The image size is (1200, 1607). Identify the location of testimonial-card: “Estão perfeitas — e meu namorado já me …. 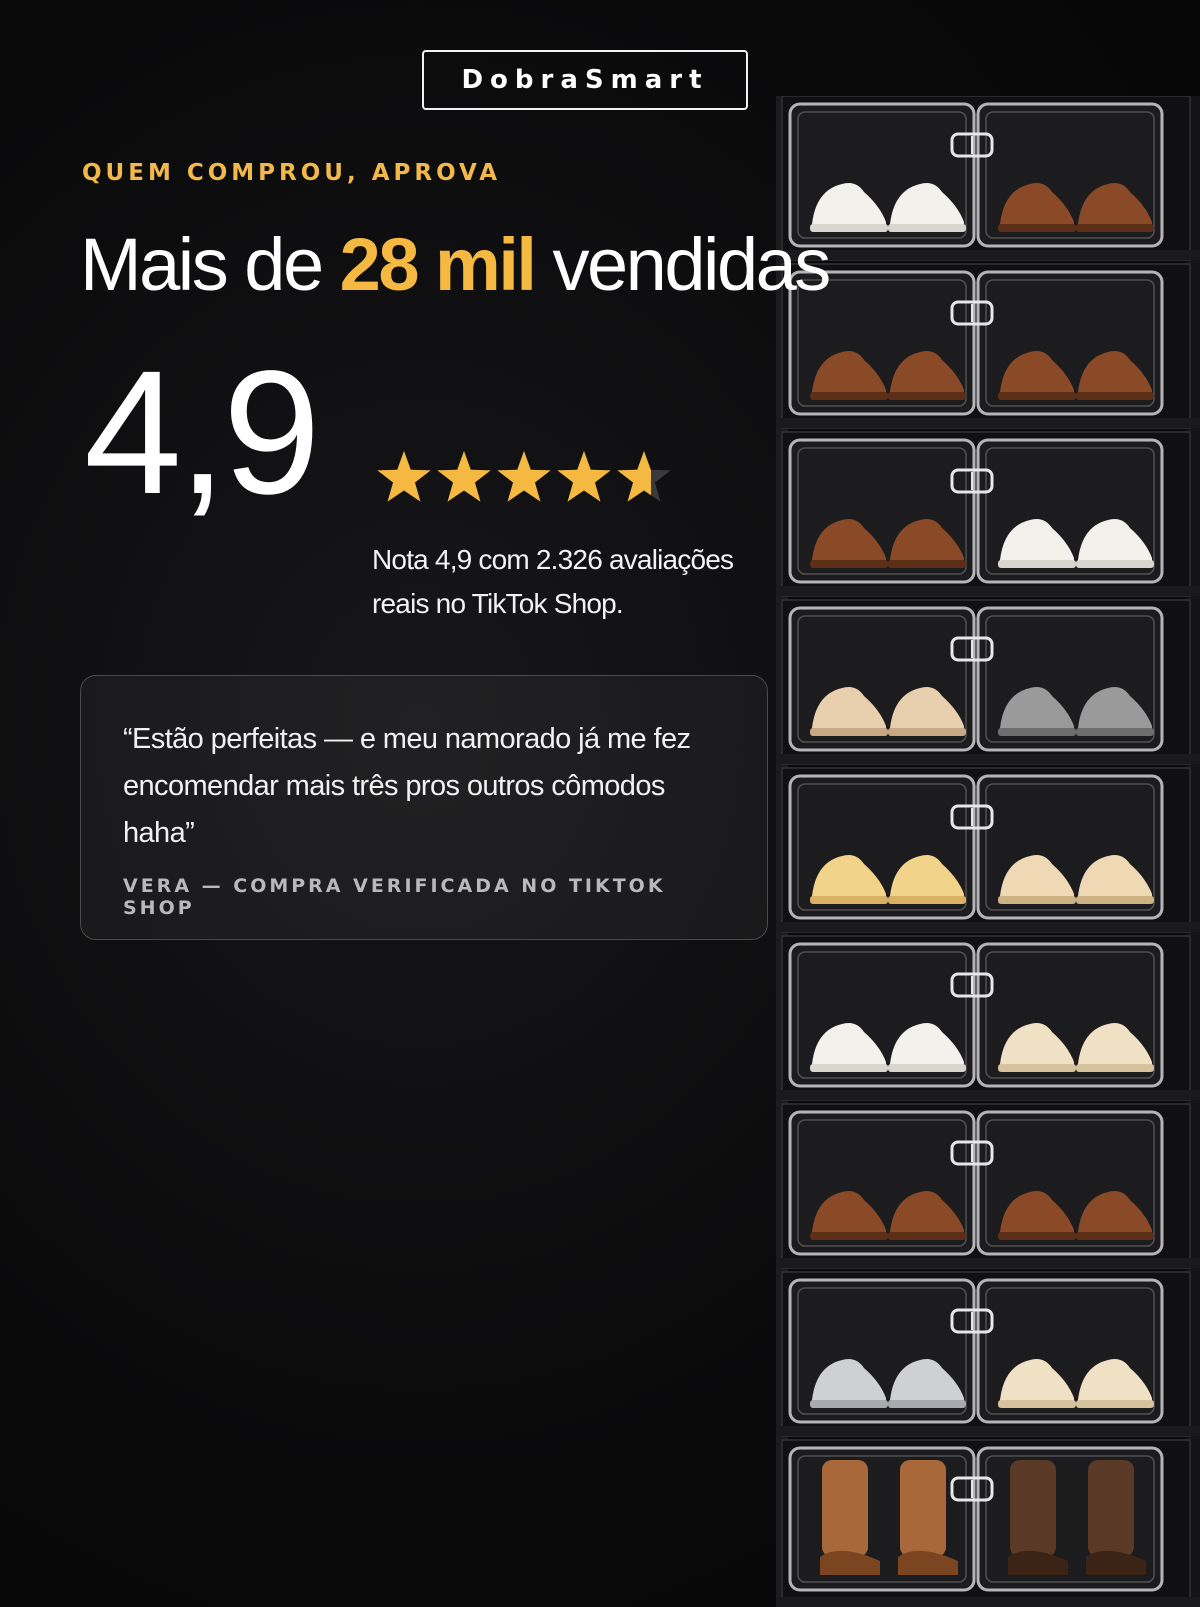
(424, 807).